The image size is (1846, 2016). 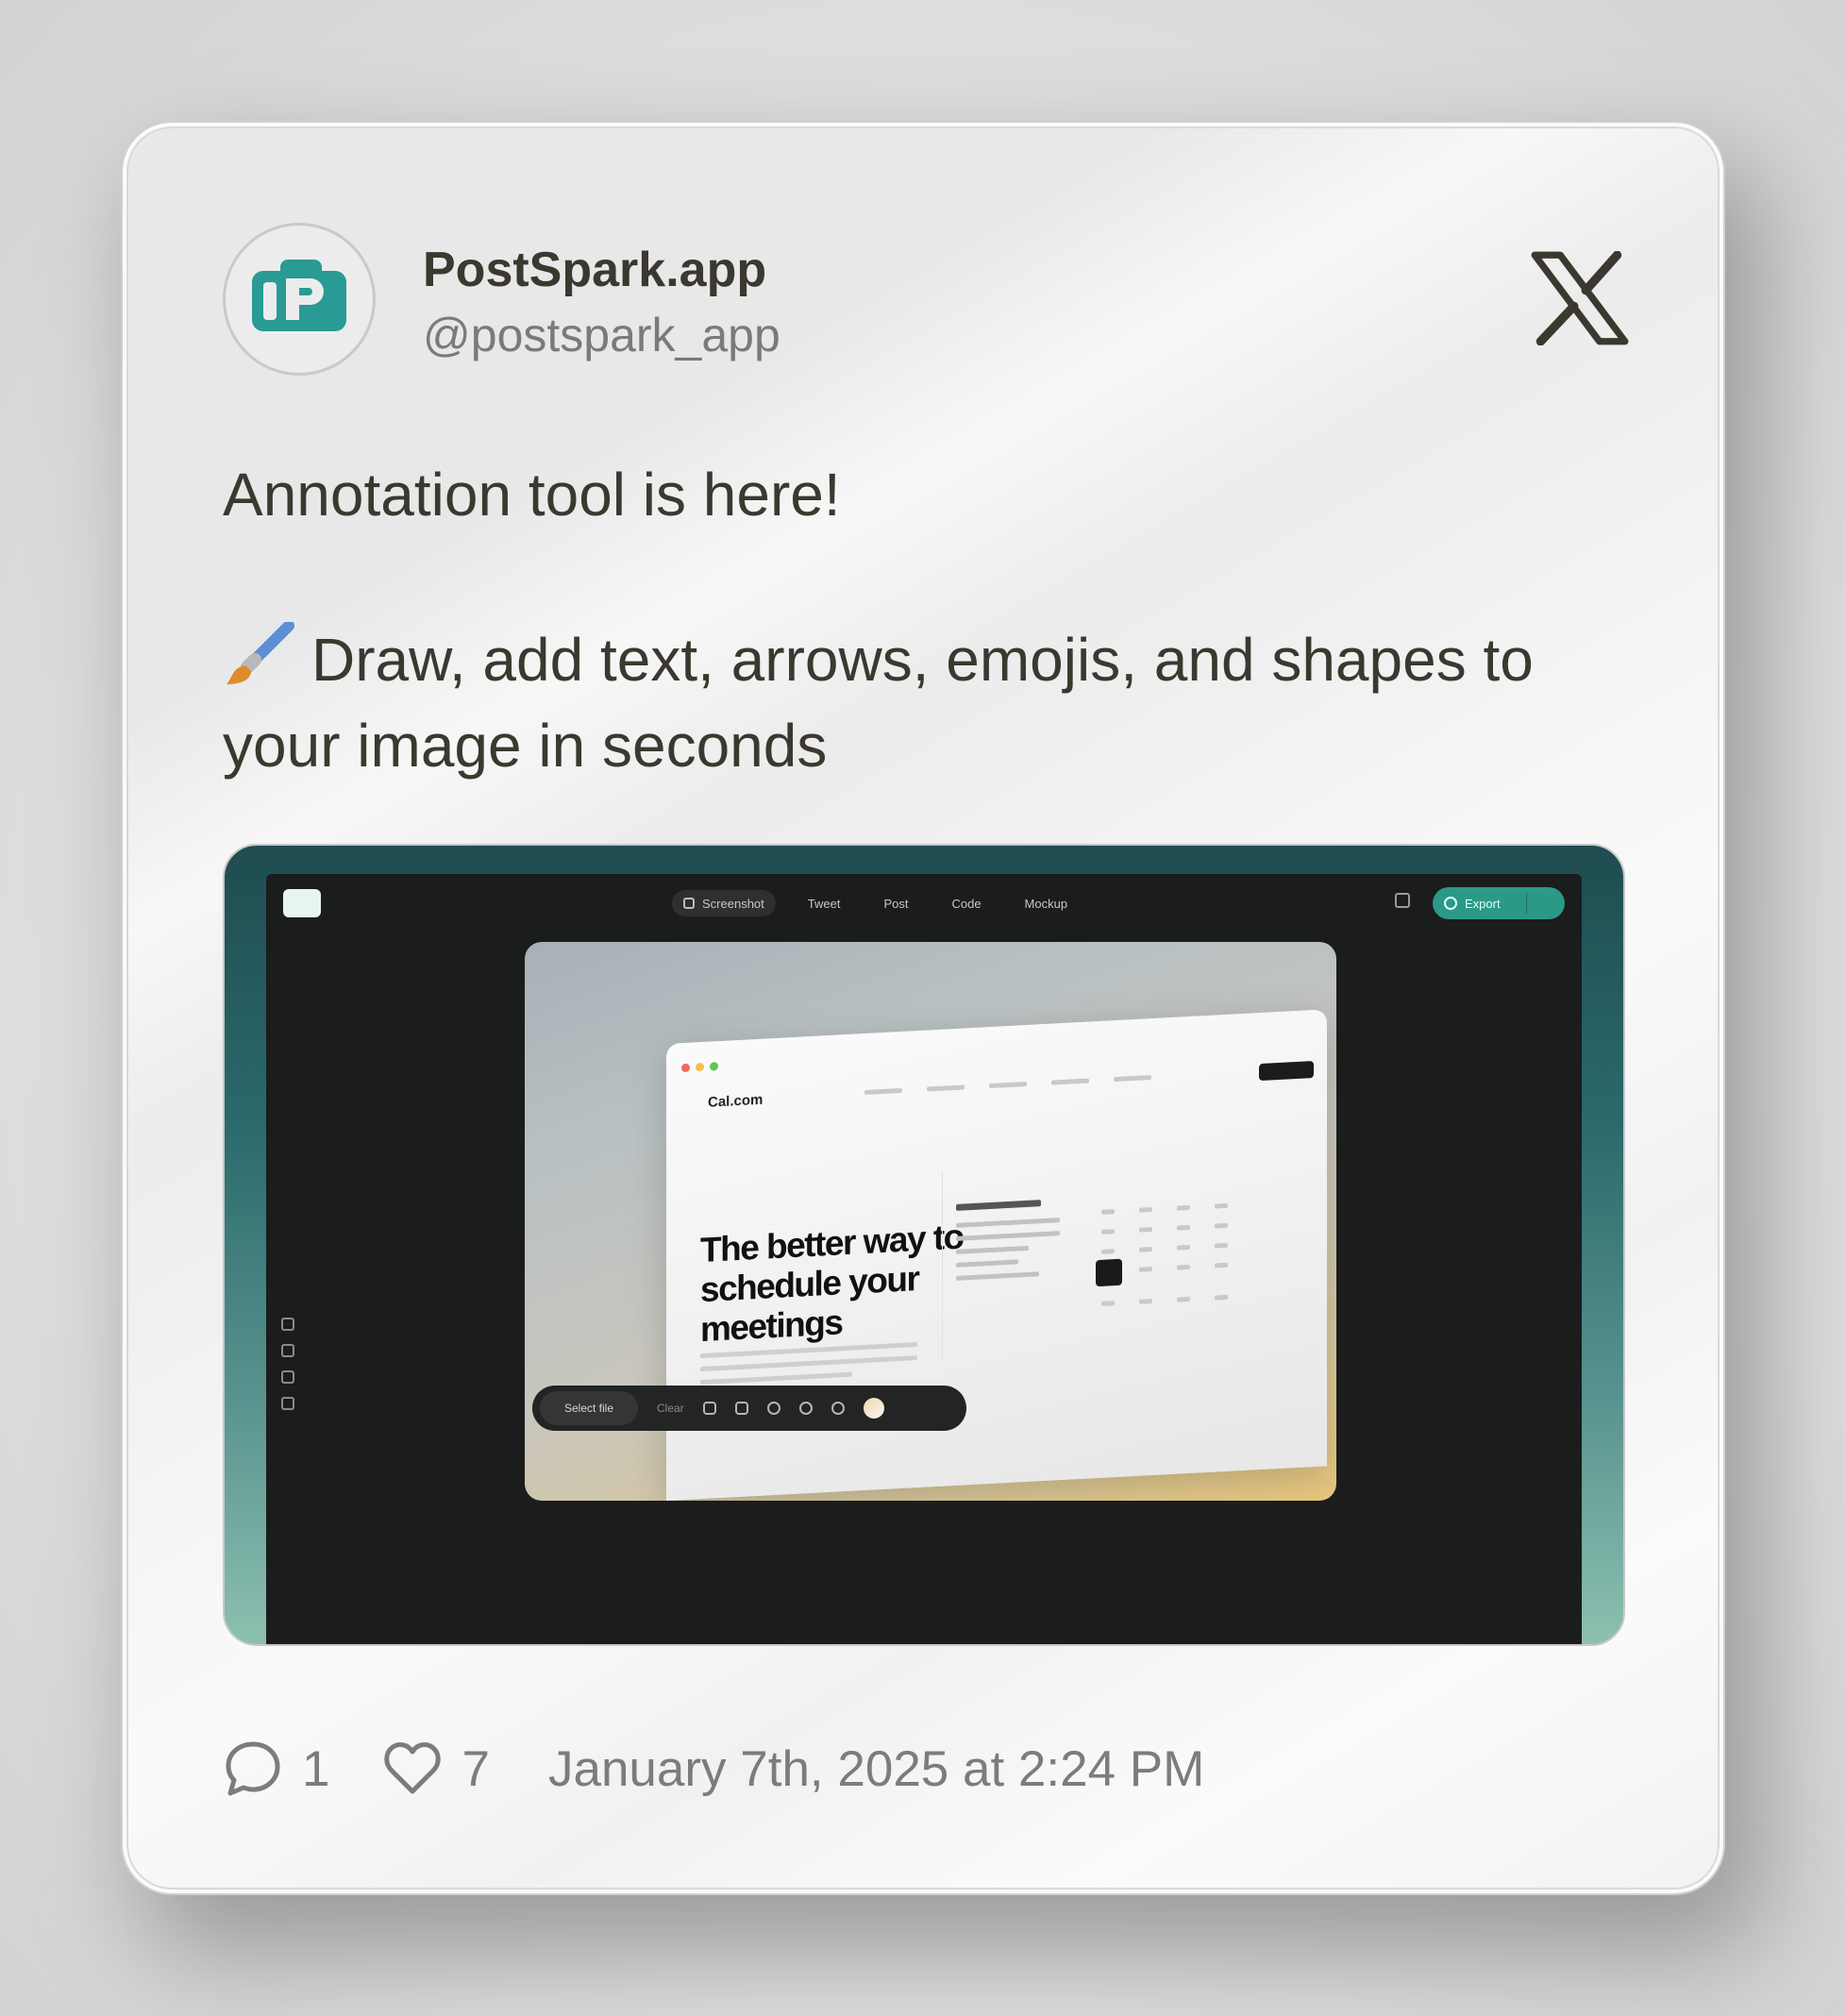 What do you see at coordinates (1402, 900) in the screenshot?
I see `copy-icon` at bounding box center [1402, 900].